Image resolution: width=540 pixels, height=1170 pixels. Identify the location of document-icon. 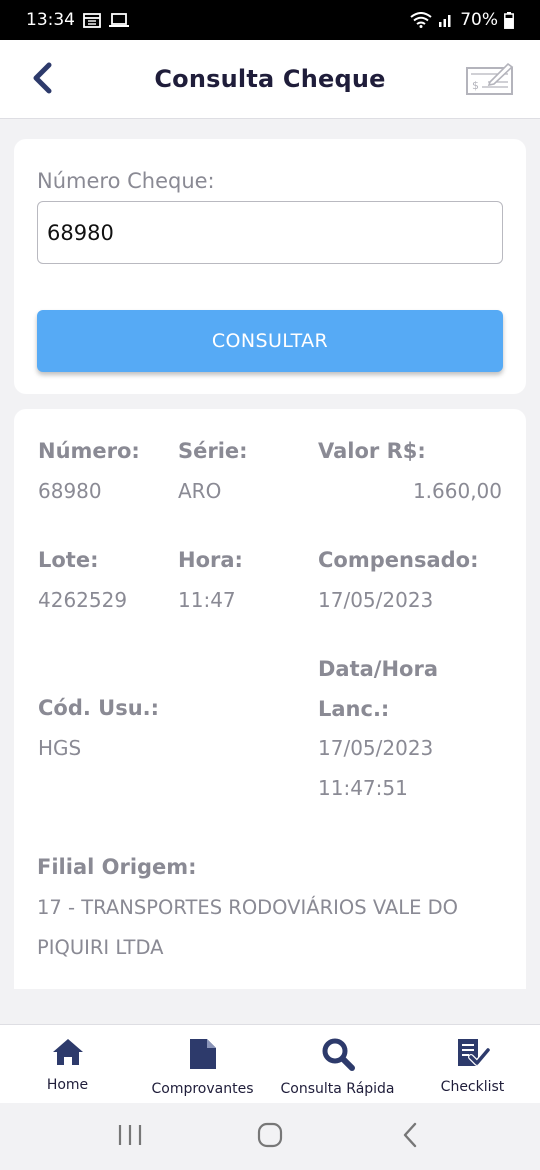
(203, 1056).